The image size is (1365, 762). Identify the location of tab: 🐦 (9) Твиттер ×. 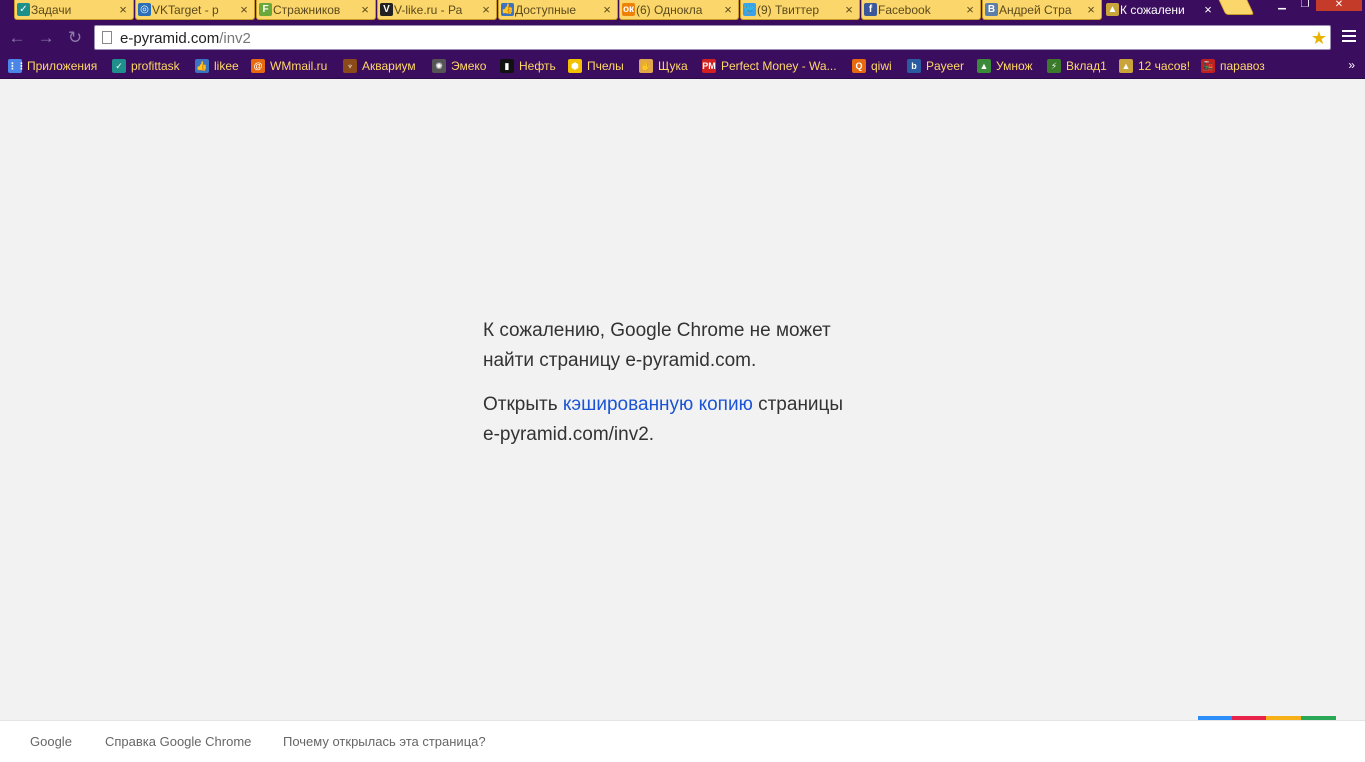
(800, 10).